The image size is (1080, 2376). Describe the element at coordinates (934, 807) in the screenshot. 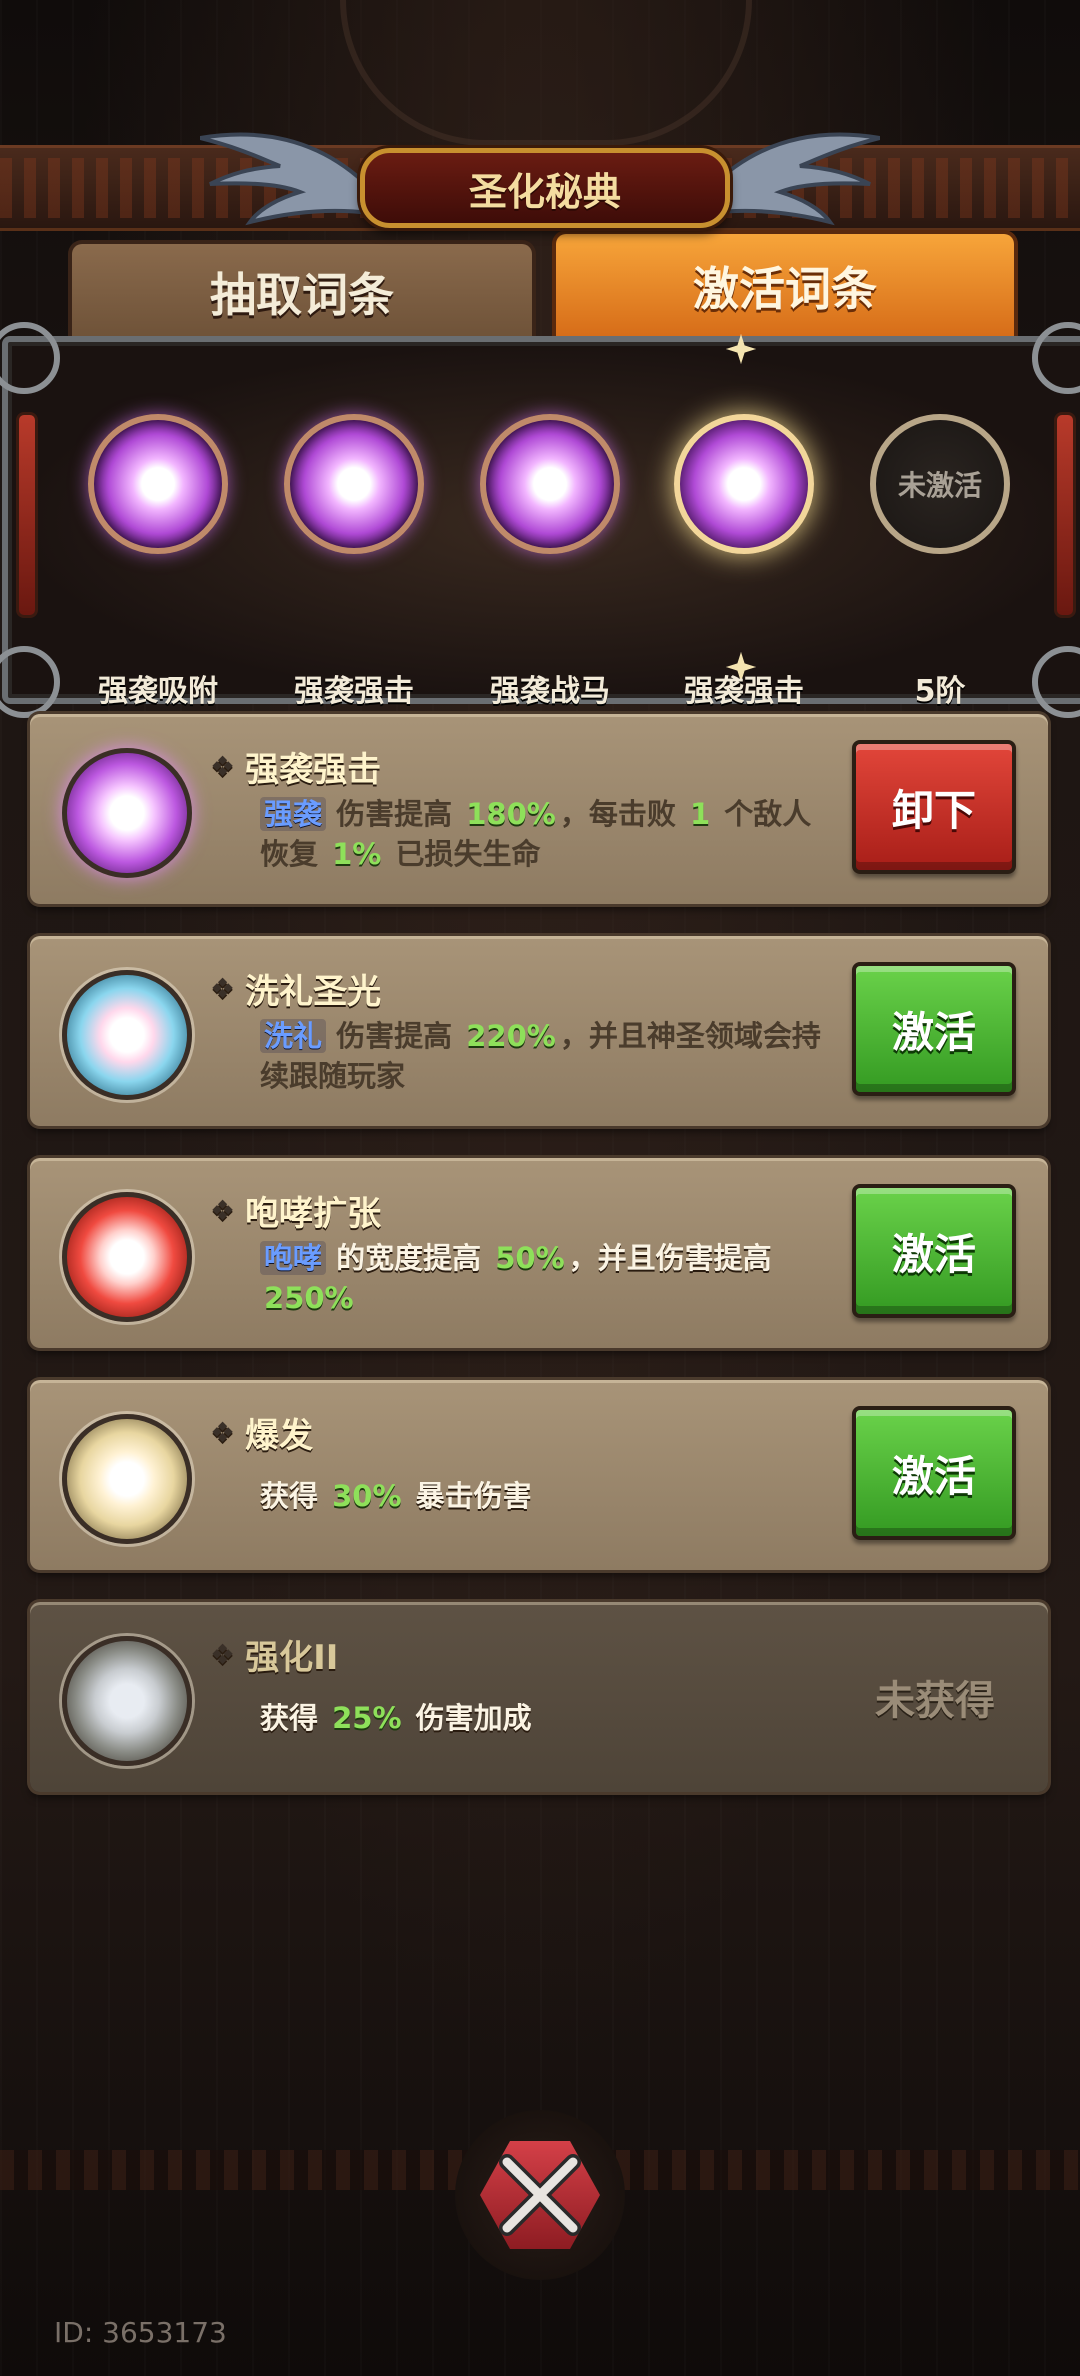

I see `unequip-button: 卸下` at that location.